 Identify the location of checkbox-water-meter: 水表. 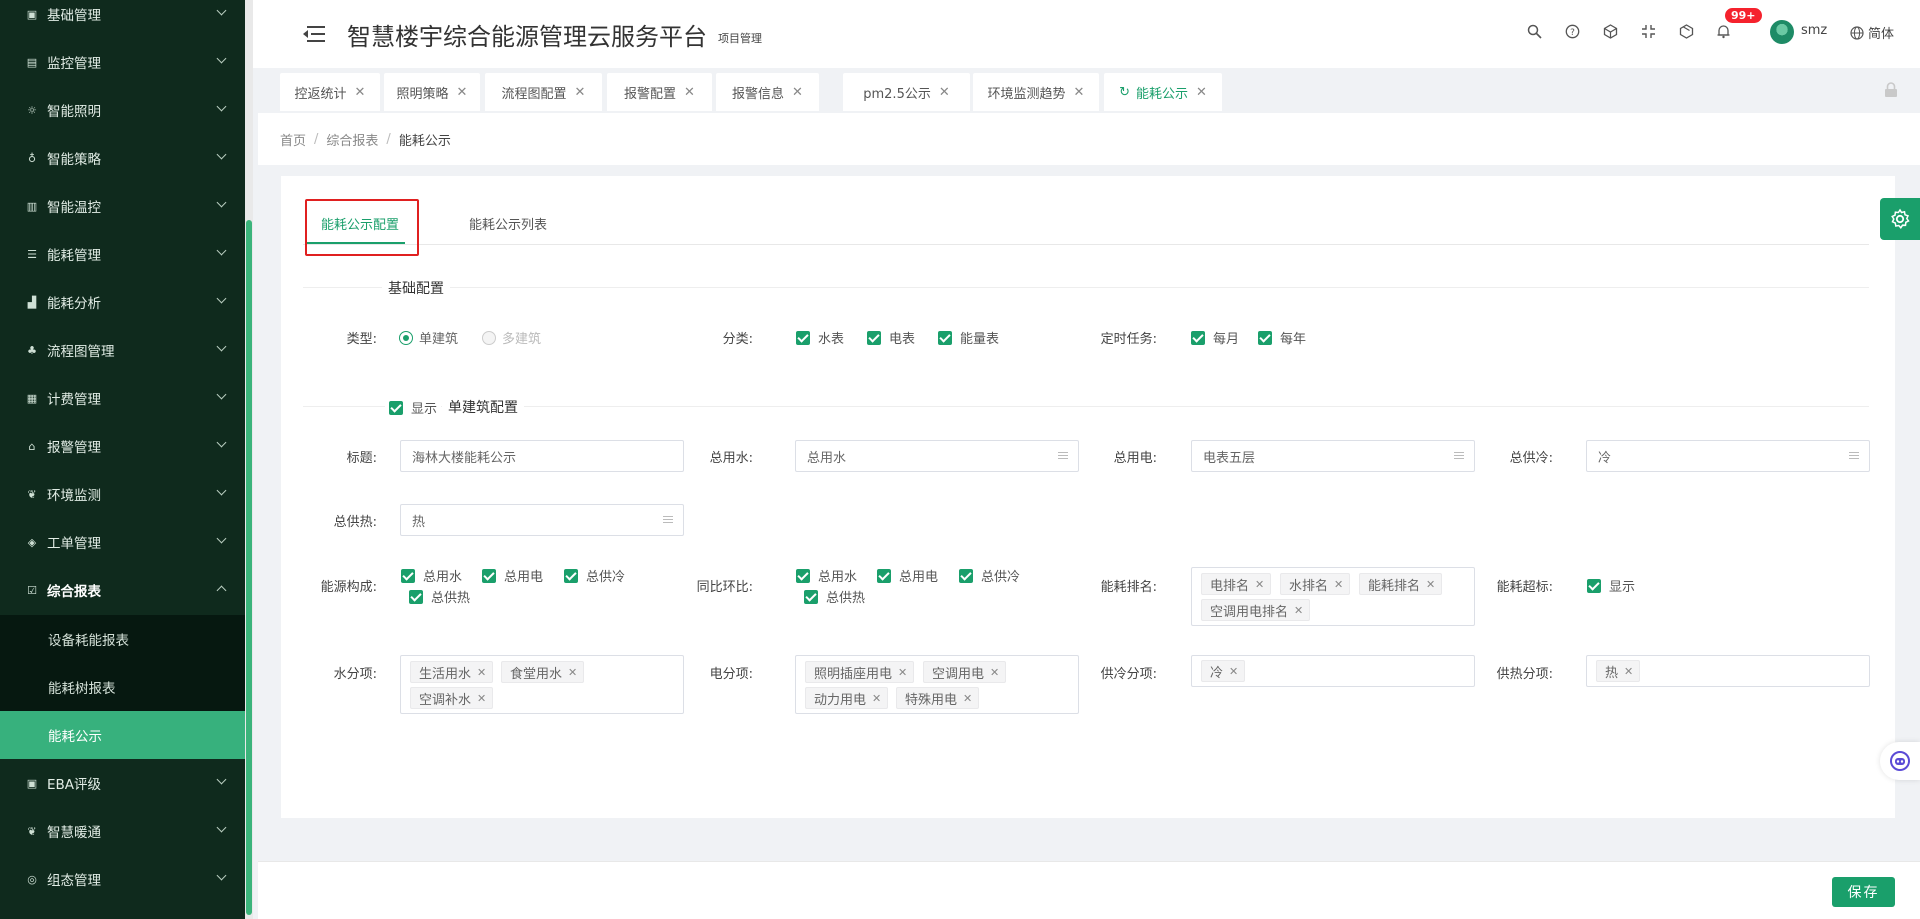
(820, 337).